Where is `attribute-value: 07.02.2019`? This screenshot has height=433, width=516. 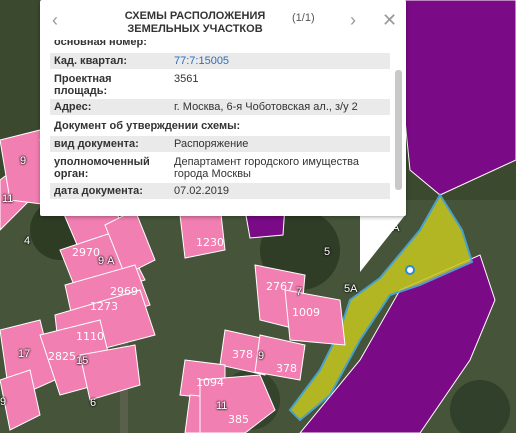
attribute-value: 07.02.2019 is located at coordinates (202, 191).